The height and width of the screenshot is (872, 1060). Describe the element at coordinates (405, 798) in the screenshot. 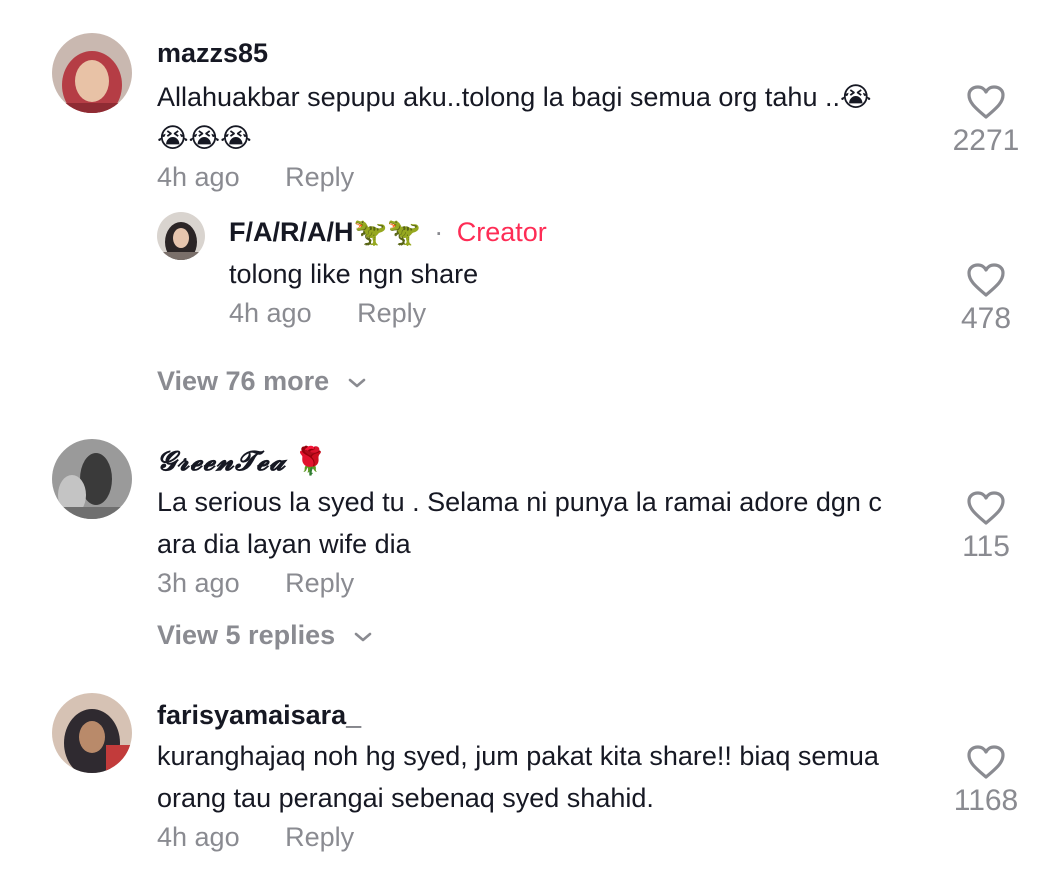

I see `comment-text-line: orang tau perangai sebenaq syed shahid.` at that location.